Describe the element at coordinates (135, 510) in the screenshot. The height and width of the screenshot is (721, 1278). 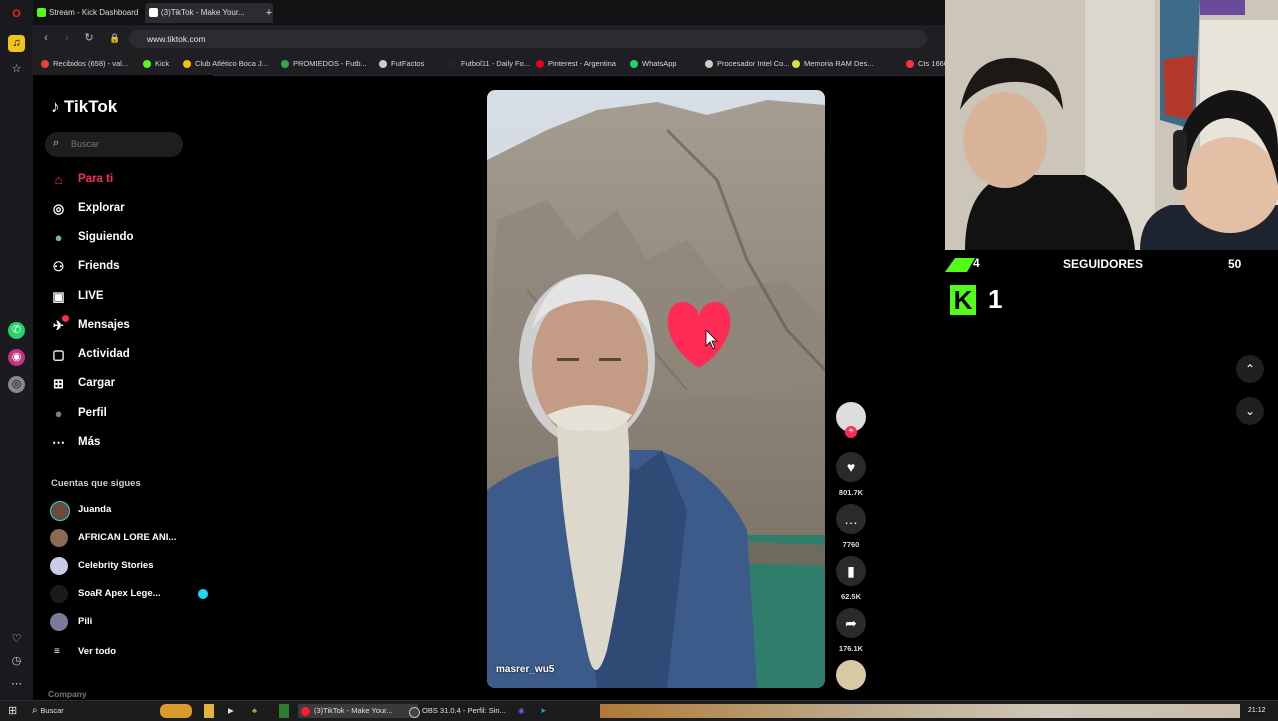
I see `following-account: Juanda` at that location.